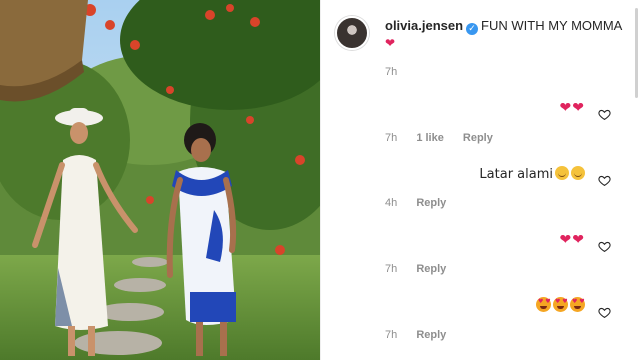  What do you see at coordinates (391, 72) in the screenshot?
I see `caption-time: 7h` at bounding box center [391, 72].